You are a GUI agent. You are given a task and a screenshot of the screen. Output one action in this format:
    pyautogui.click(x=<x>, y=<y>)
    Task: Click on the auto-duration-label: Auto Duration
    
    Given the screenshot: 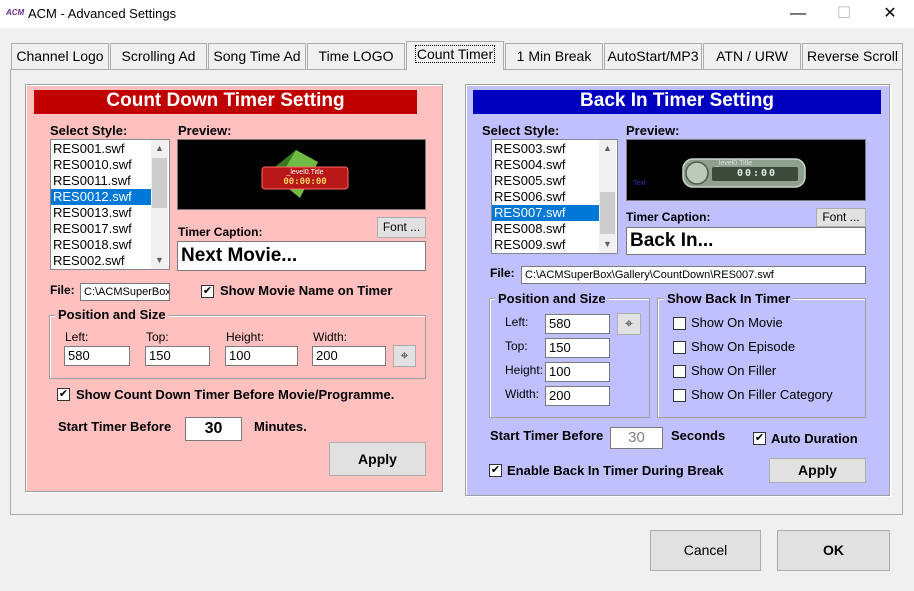 What is the action you would take?
    pyautogui.click(x=814, y=438)
    